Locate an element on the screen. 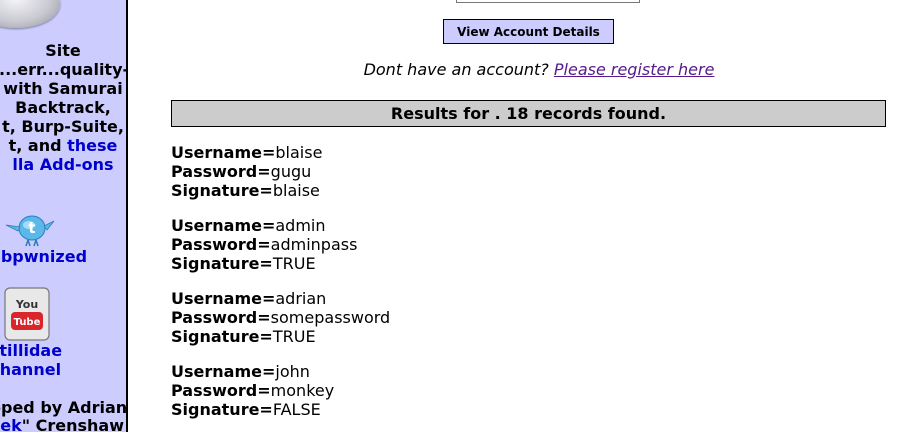 The image size is (912, 435). youtube-icon: You Tube is located at coordinates (27, 314).